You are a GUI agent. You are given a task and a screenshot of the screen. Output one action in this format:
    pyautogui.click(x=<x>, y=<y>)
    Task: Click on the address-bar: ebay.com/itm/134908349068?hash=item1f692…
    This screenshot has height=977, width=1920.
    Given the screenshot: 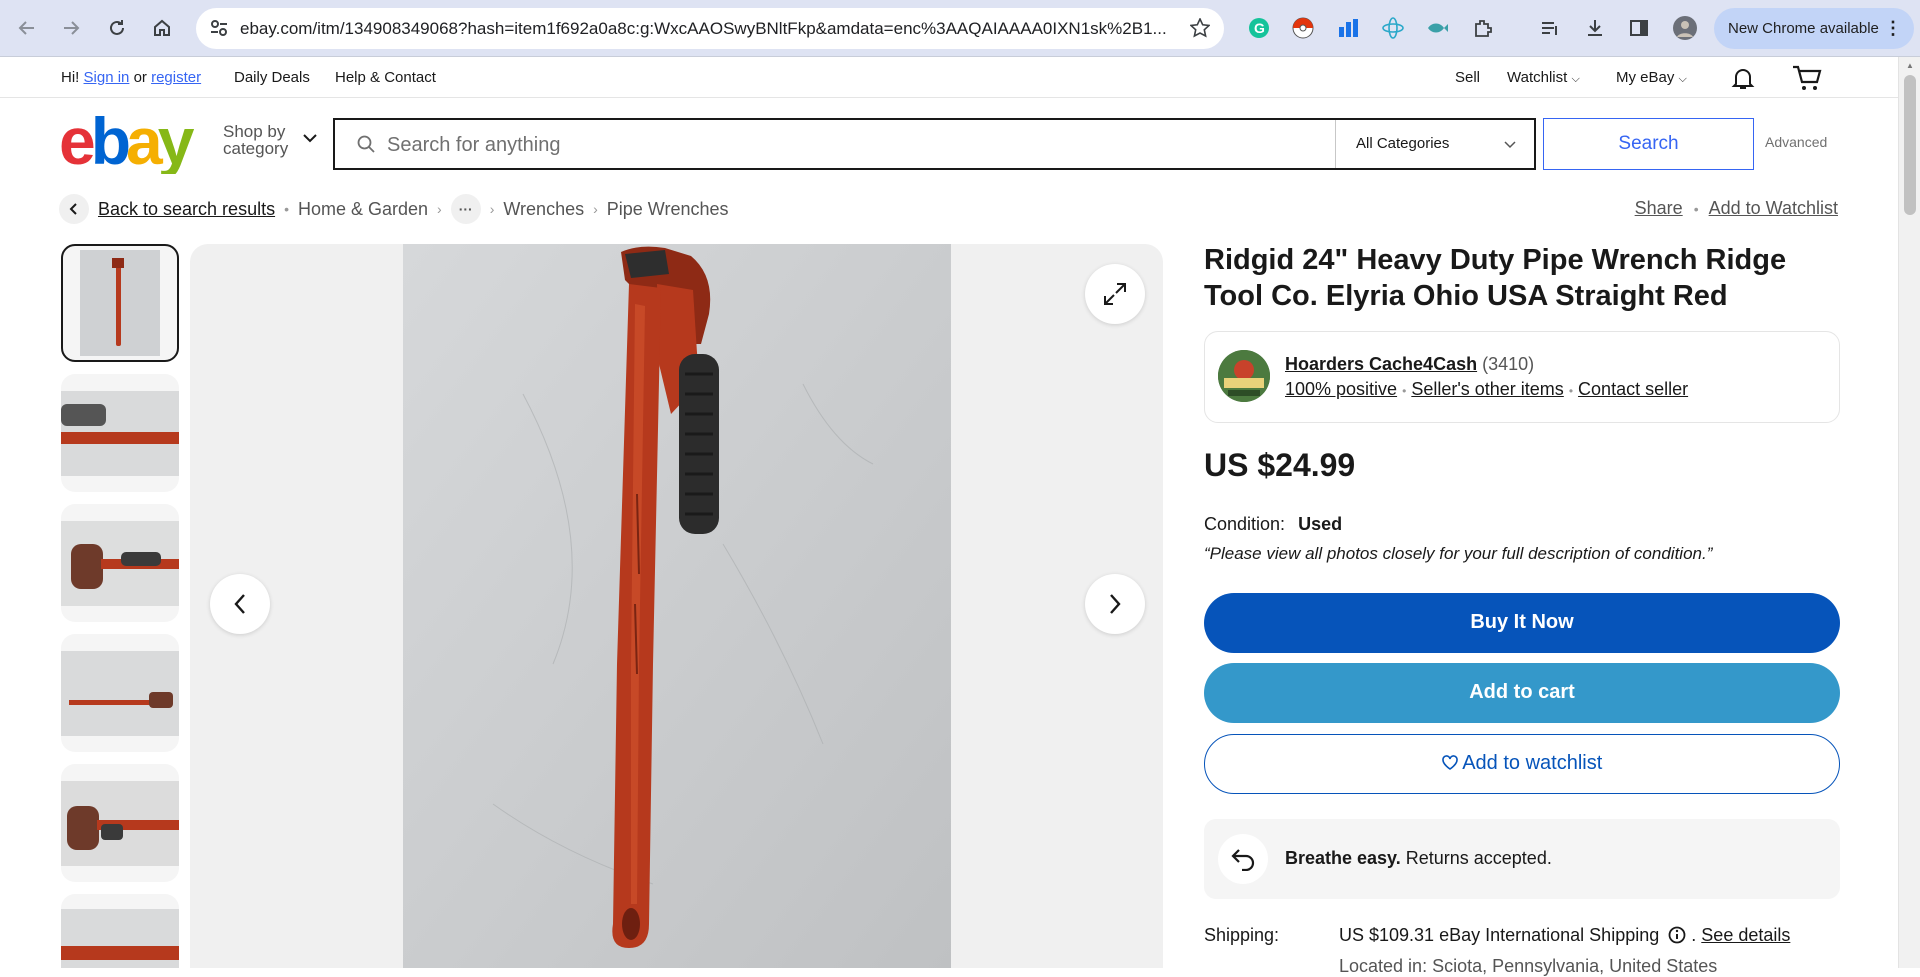 What is the action you would take?
    pyautogui.click(x=710, y=28)
    